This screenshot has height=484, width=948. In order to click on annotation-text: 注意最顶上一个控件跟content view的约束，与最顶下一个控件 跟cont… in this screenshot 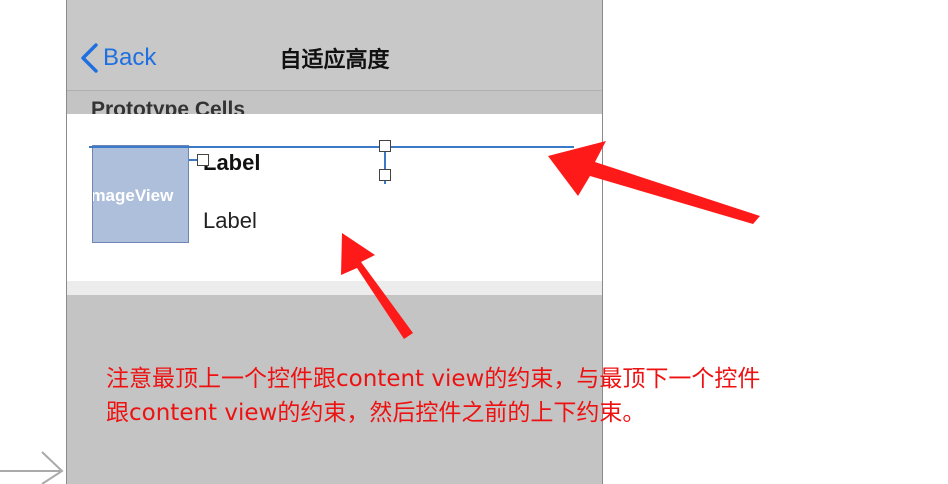, I will do `click(516, 396)`.